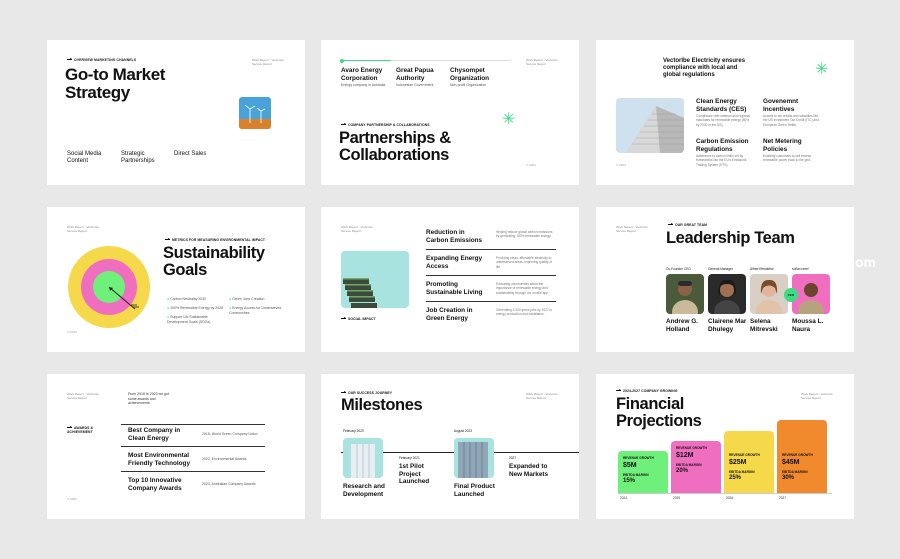 The height and width of the screenshot is (559, 900). I want to click on card-revenue: $45M, so click(791, 462).